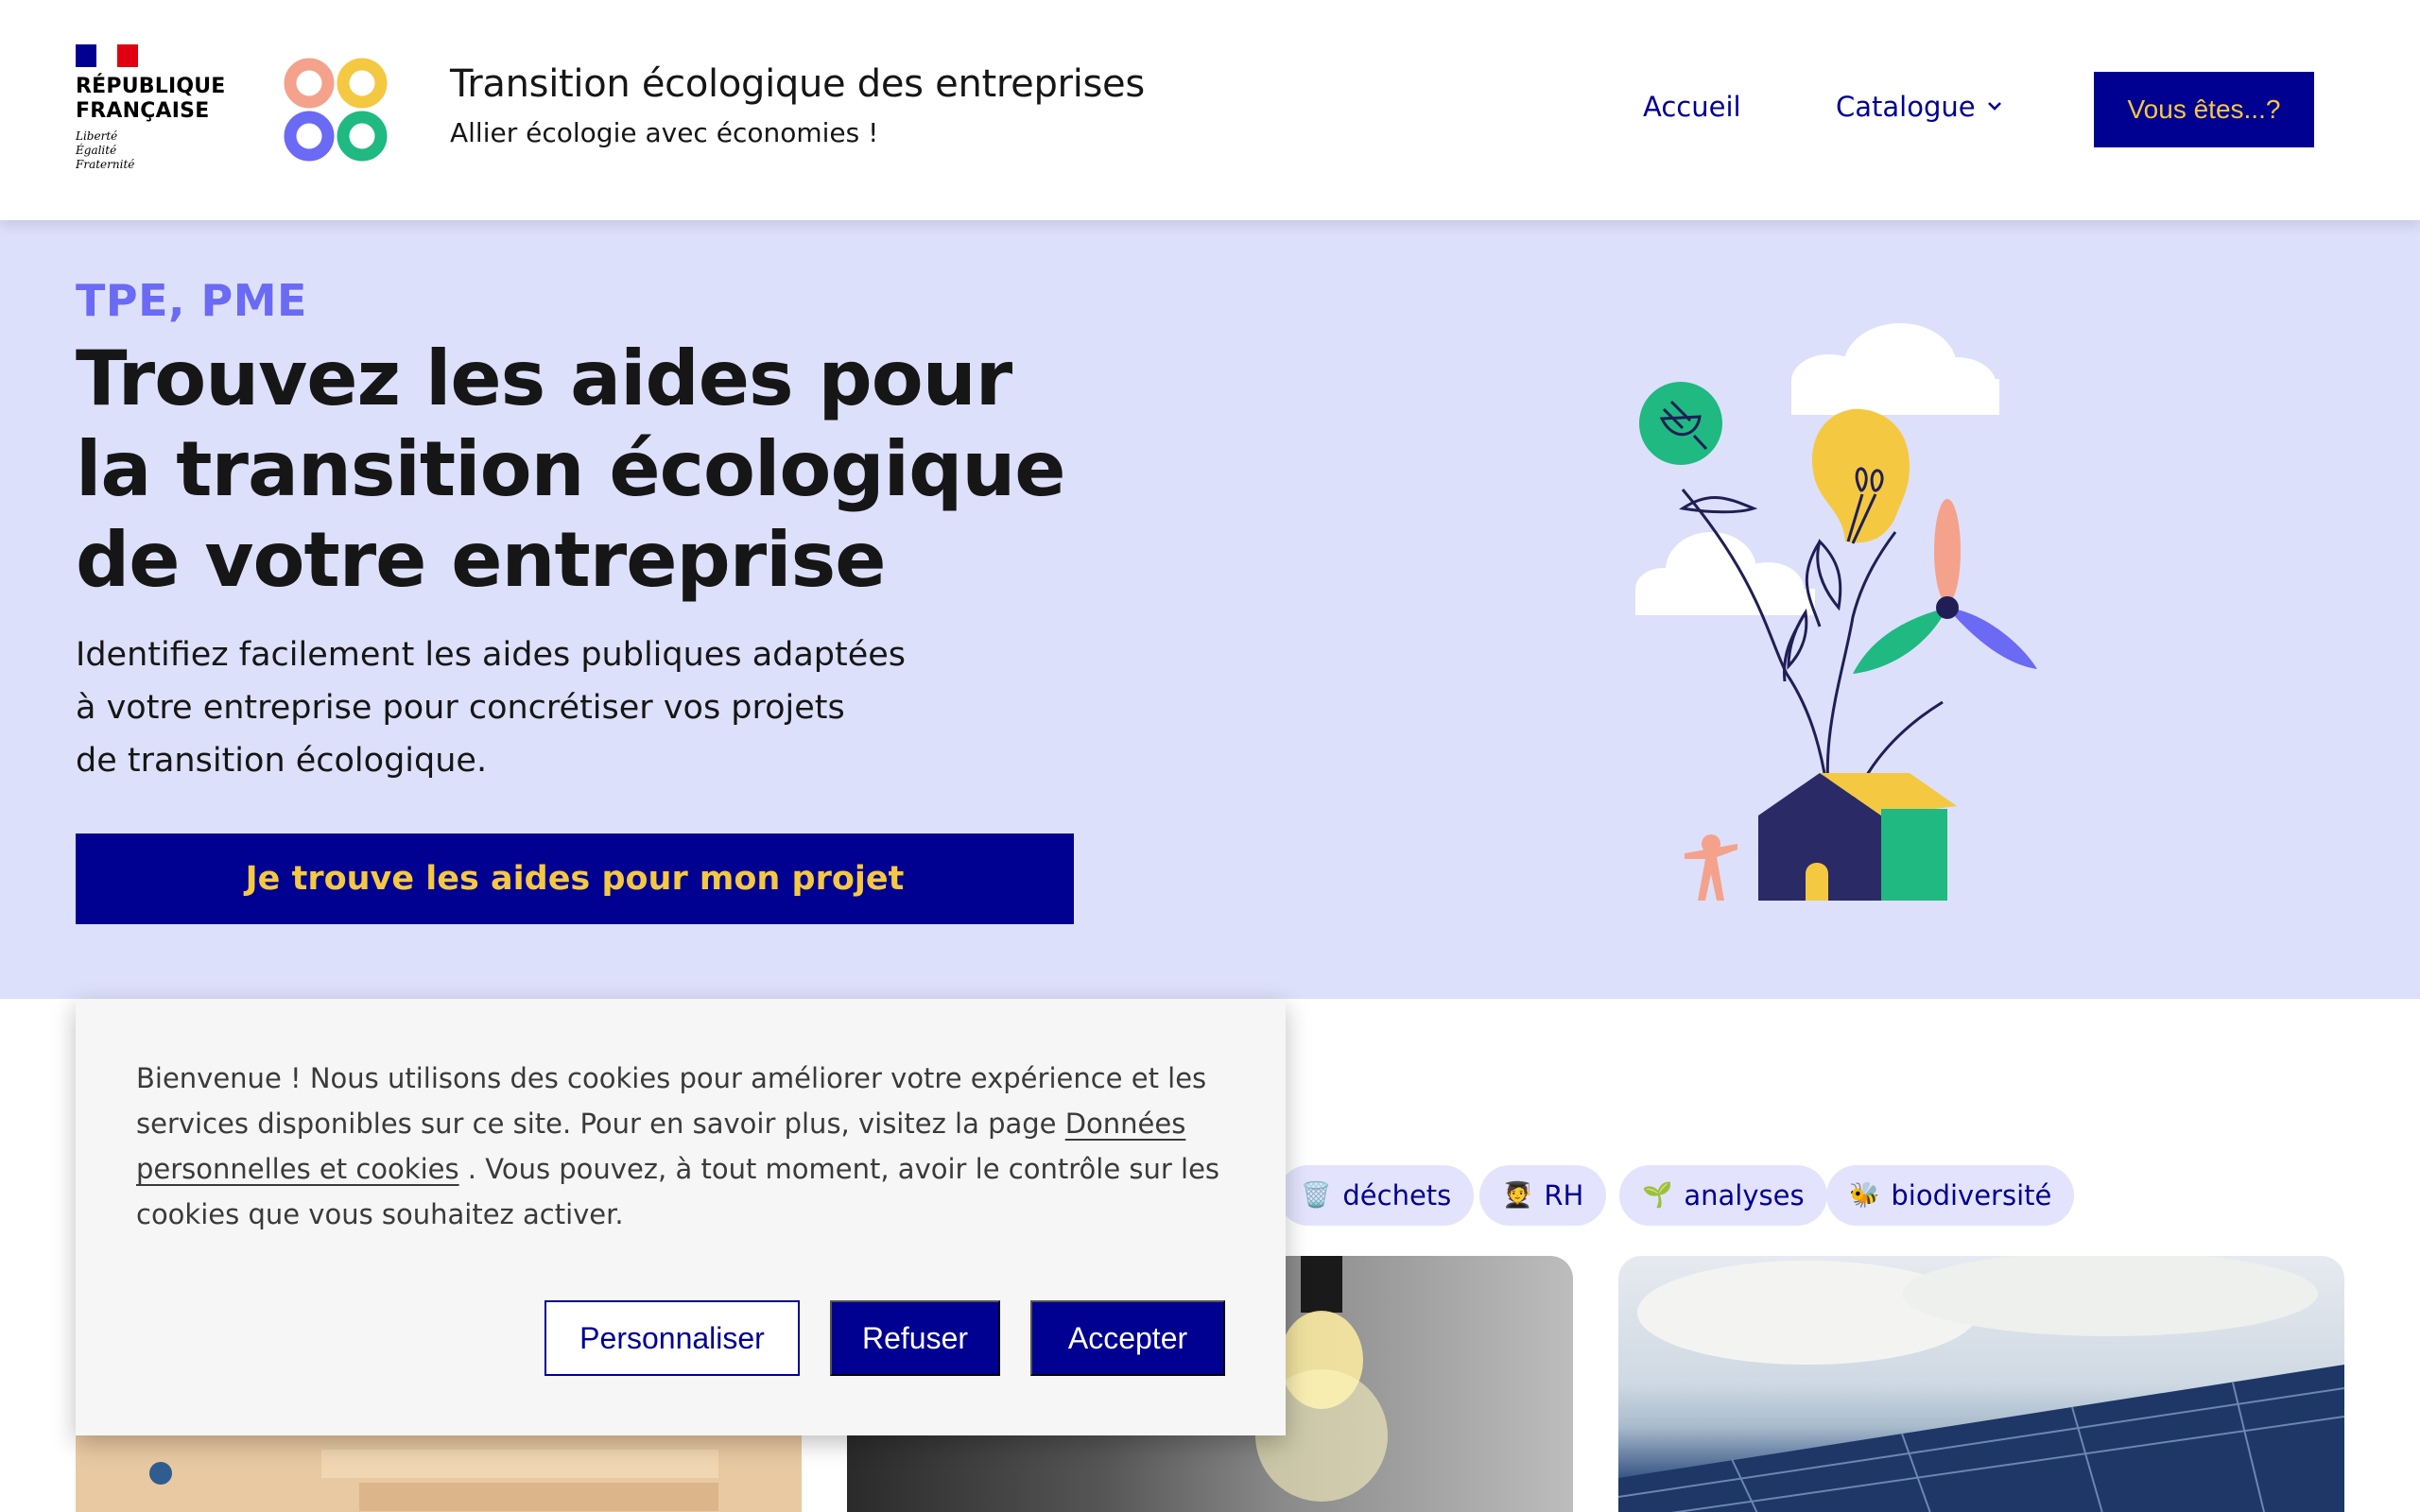  I want to click on privacy-link: Données, so click(1125, 1124).